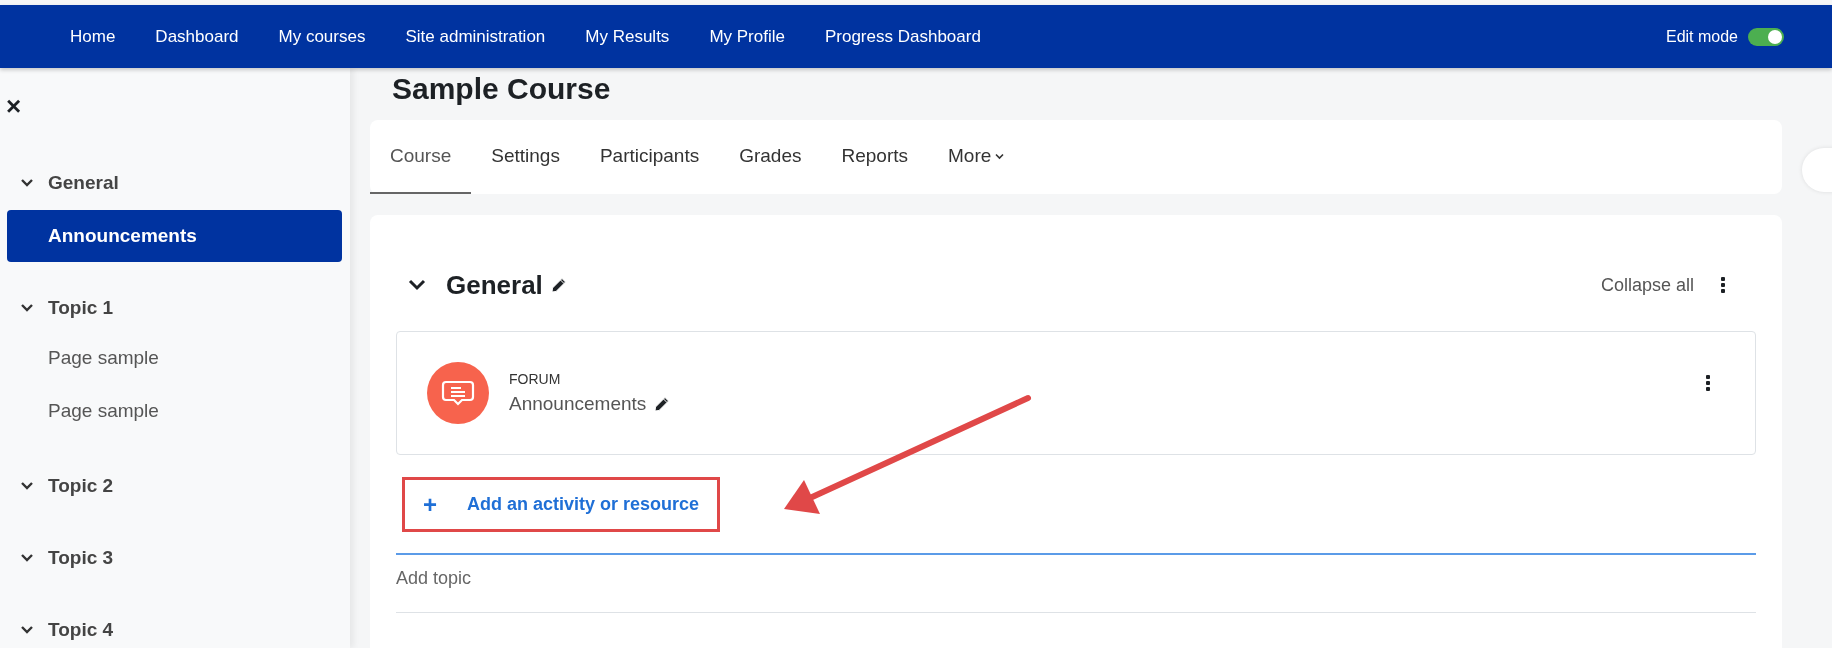  I want to click on edit-mode-toggle, so click(1766, 36).